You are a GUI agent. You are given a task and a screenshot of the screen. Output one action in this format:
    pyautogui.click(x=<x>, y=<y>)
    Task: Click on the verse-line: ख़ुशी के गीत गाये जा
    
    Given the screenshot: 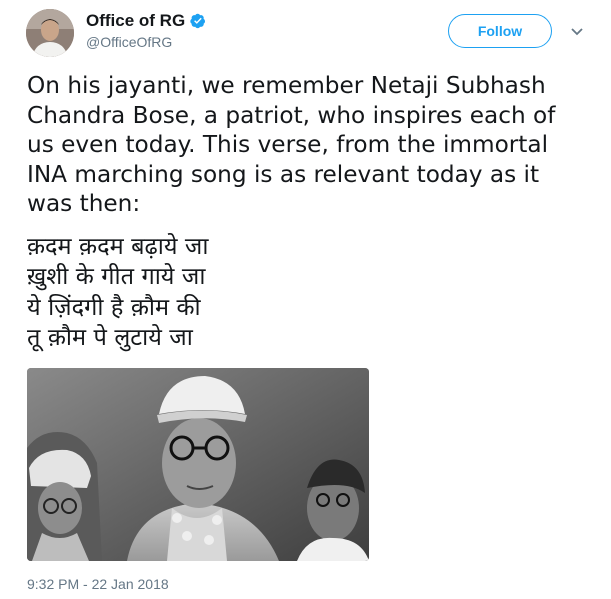 What is the action you would take?
    pyautogui.click(x=116, y=276)
    